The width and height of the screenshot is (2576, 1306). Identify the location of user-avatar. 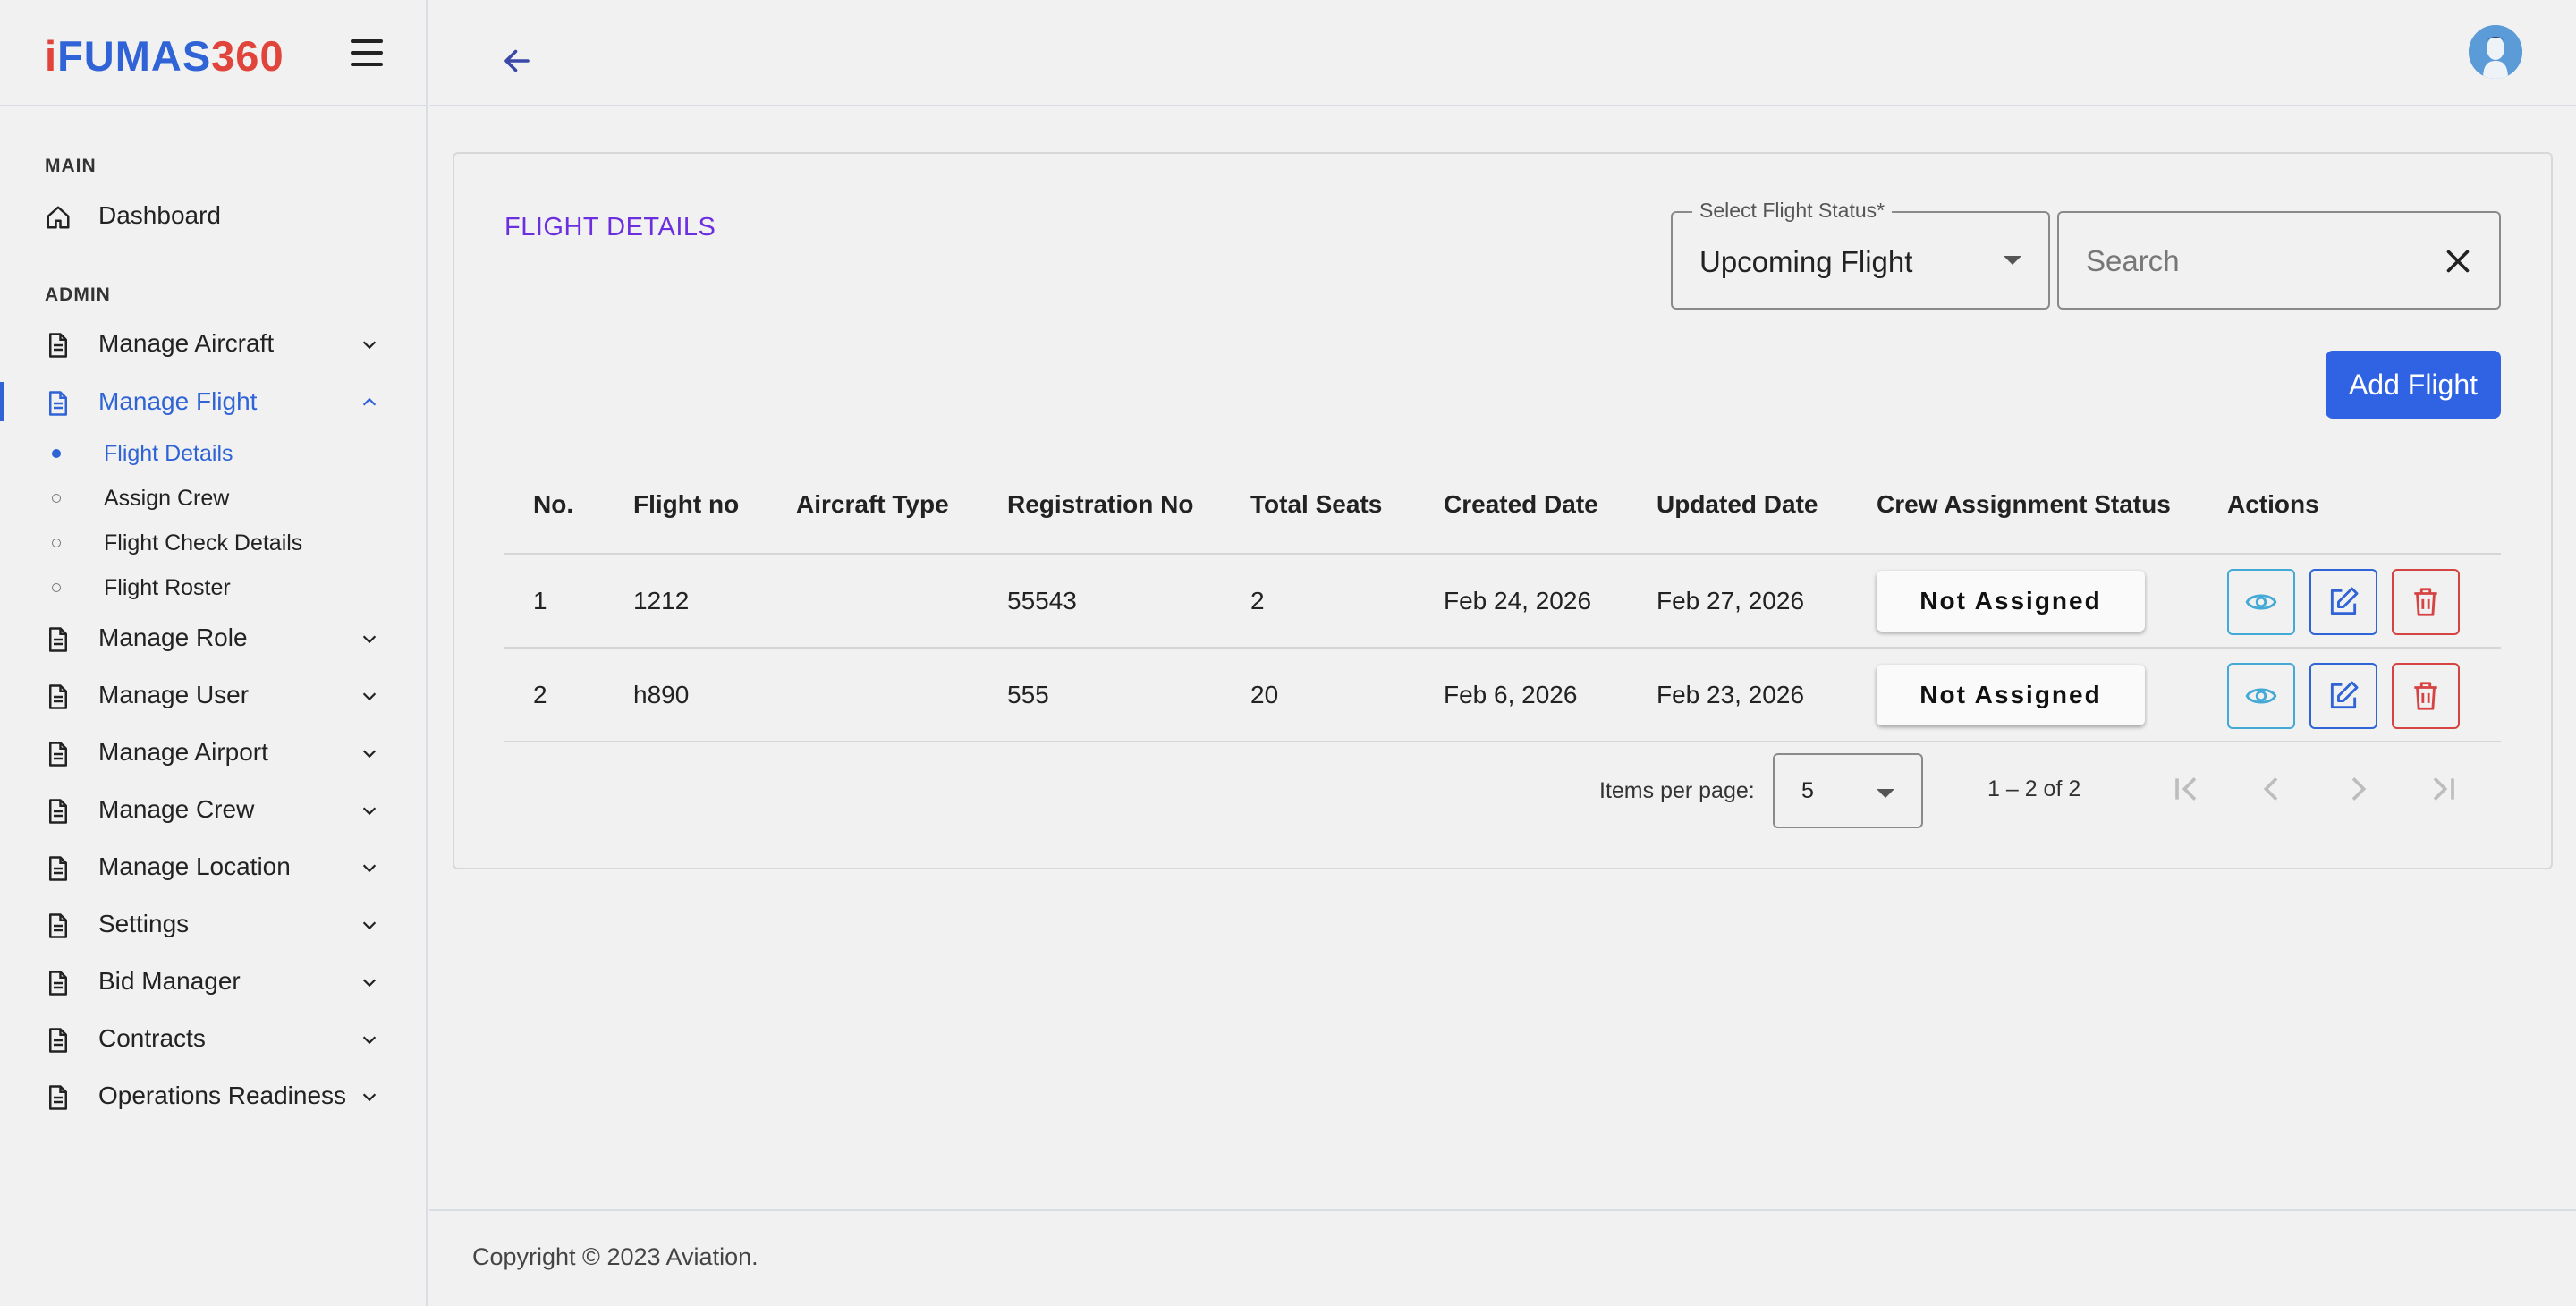
(2495, 52).